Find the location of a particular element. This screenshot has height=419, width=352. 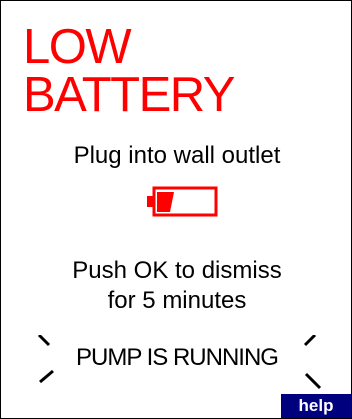

dismiss-instruction-line1: Push OK to dismiss is located at coordinates (177, 270).